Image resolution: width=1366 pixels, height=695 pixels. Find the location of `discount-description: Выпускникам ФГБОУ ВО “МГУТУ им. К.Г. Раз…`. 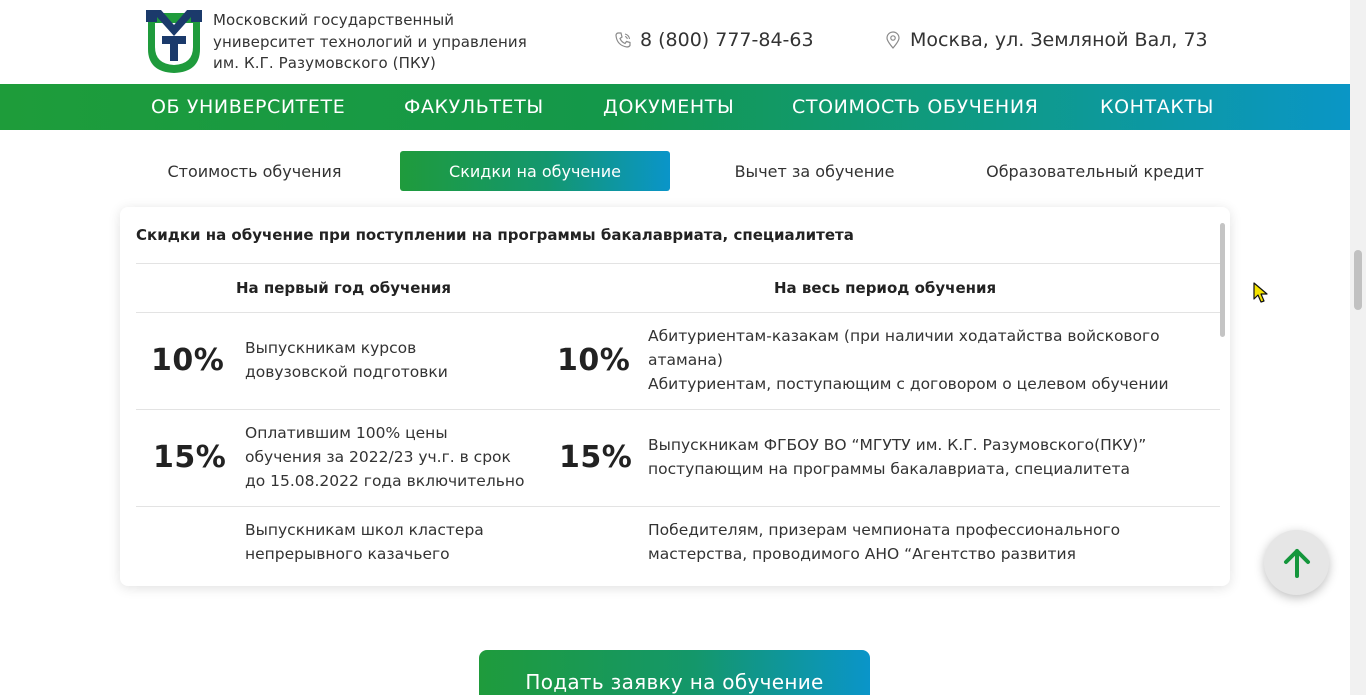

discount-description: Выпускникам ФГБОУ ВО “МГУТУ им. К.Г. Раз… is located at coordinates (897, 457).